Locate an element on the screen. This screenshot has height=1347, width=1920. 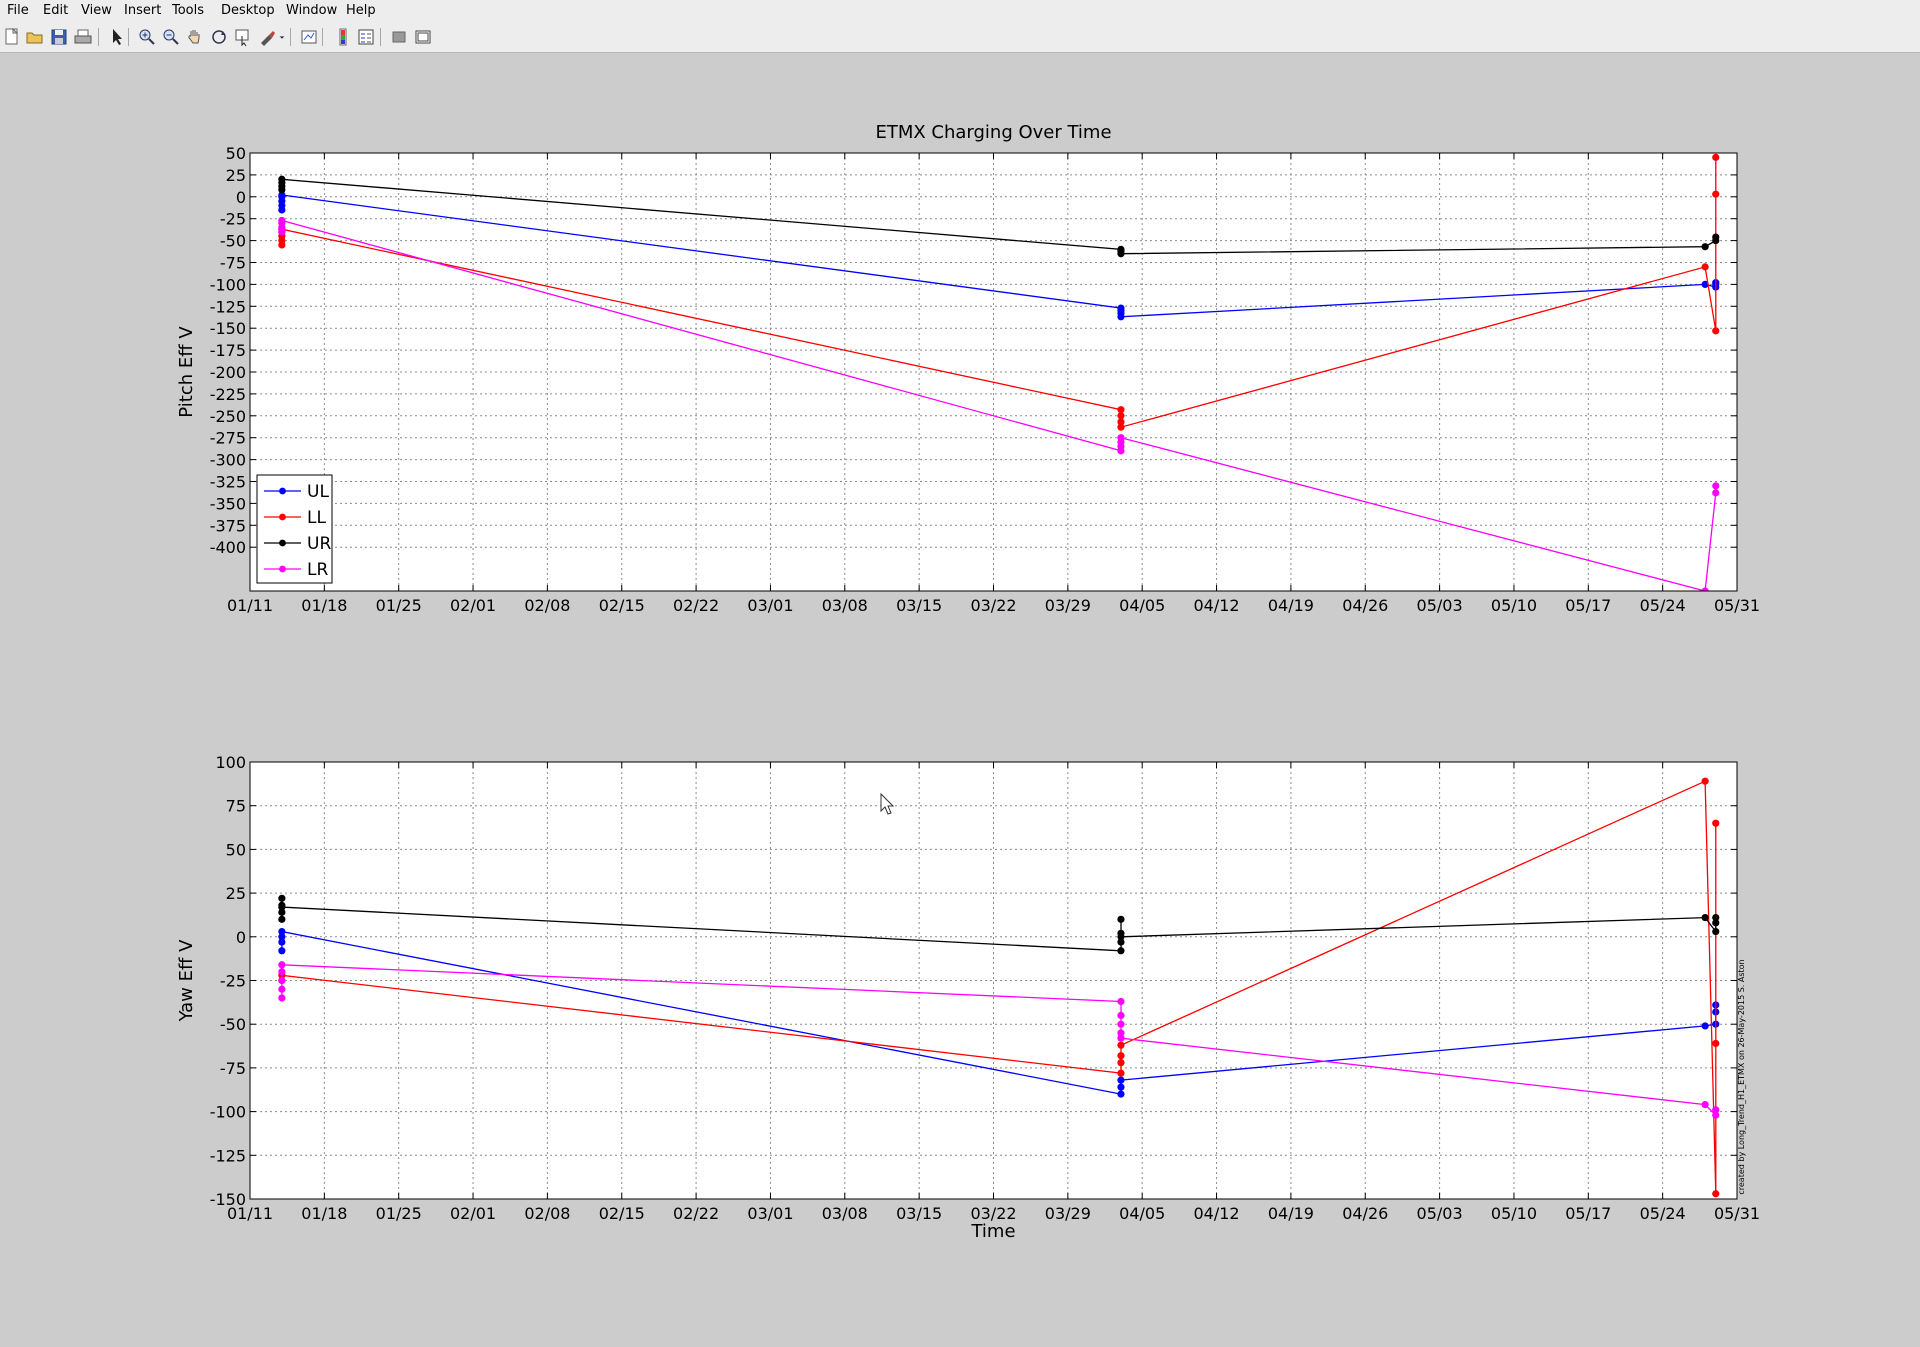
link-plot-button is located at coordinates (309, 37).